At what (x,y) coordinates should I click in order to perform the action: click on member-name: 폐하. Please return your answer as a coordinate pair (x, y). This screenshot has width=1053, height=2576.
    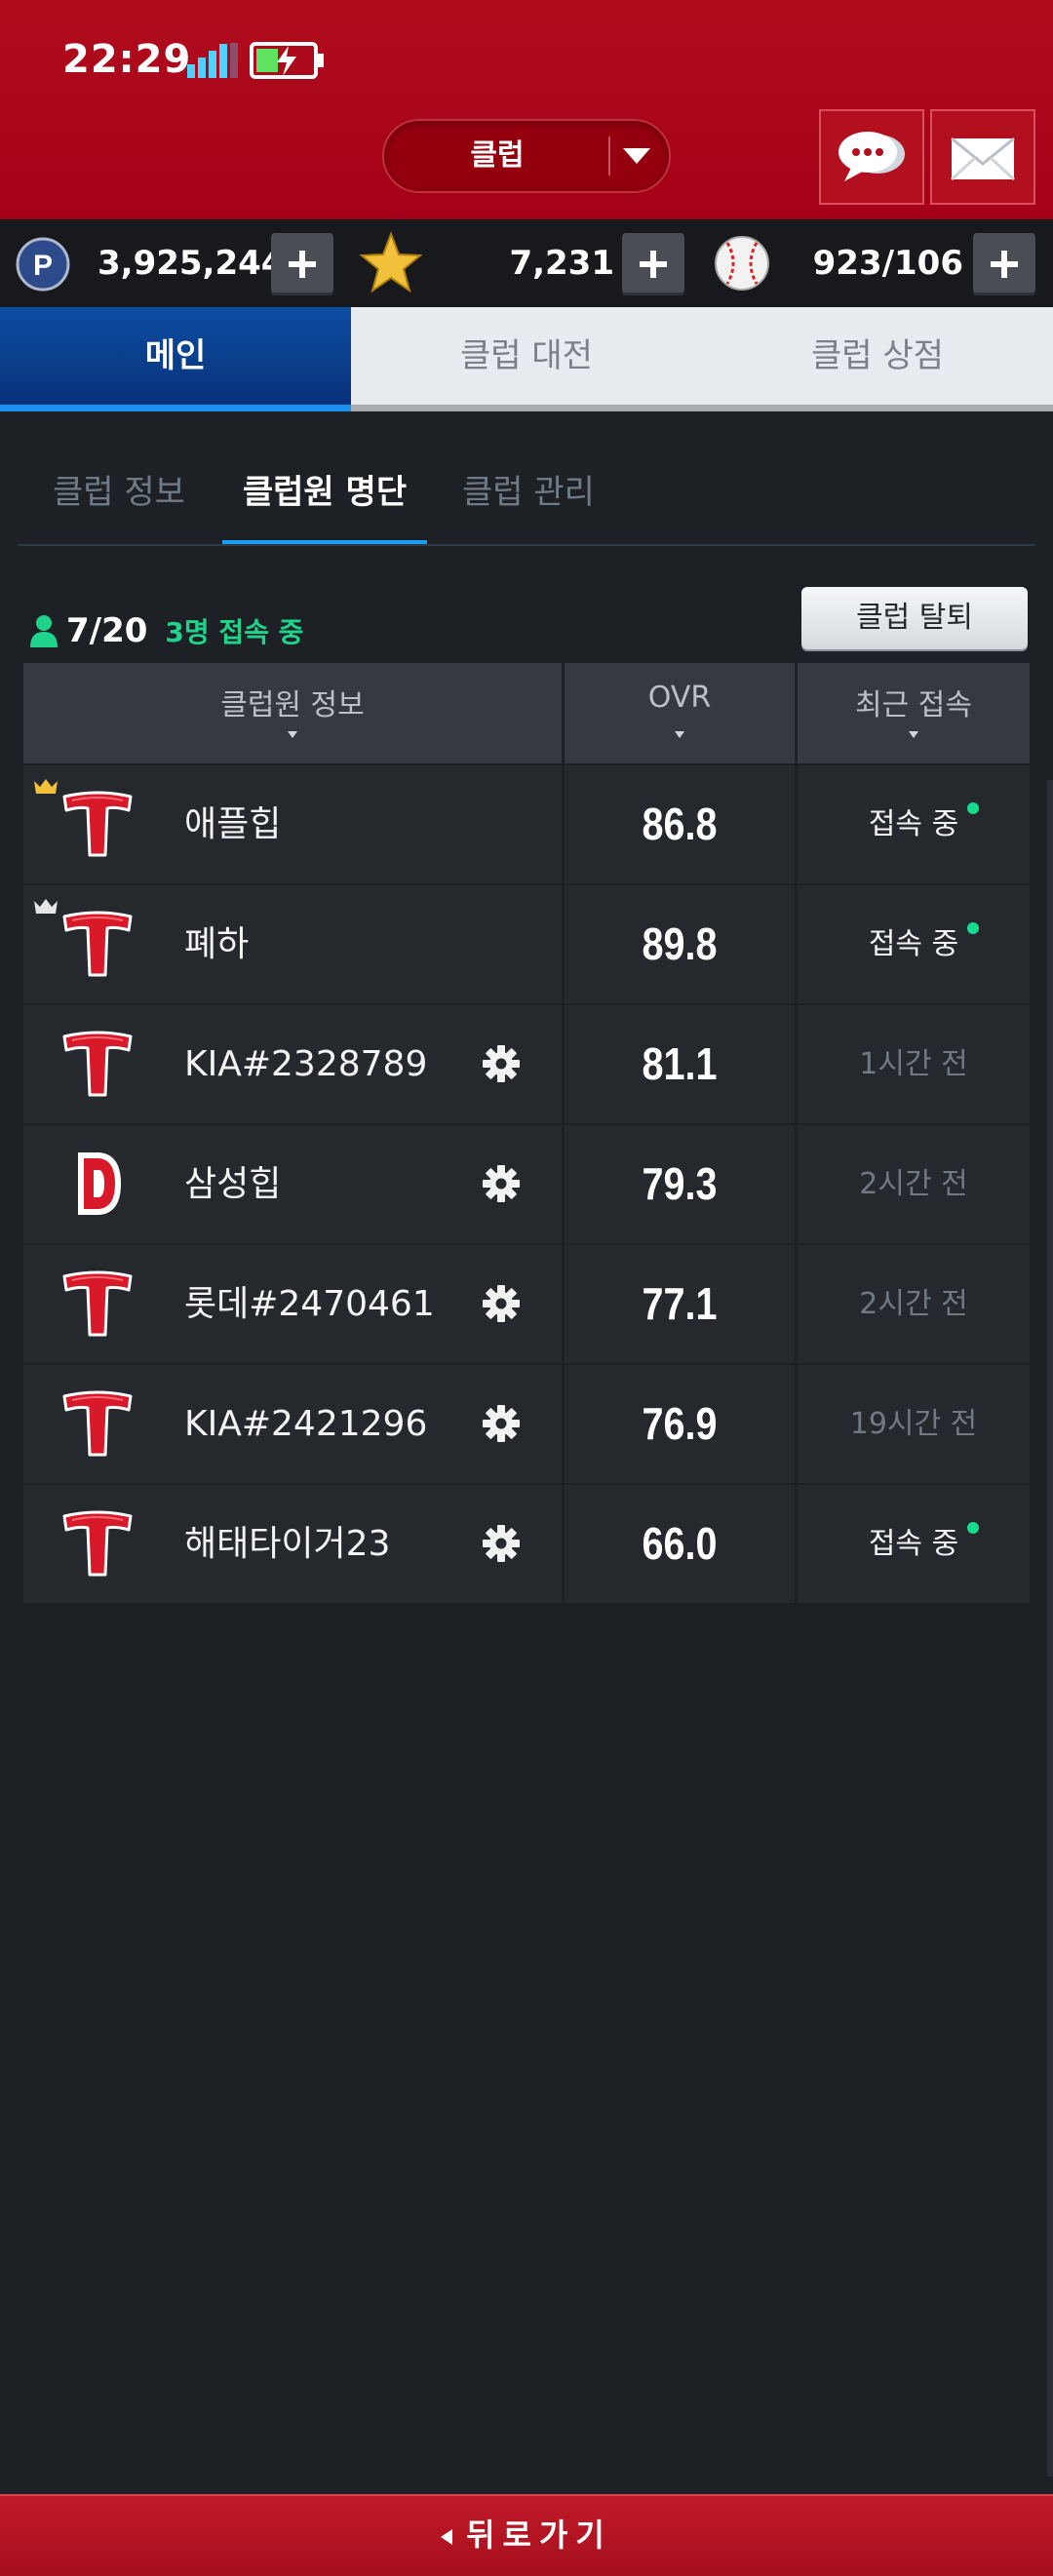
    Looking at the image, I should click on (217, 944).